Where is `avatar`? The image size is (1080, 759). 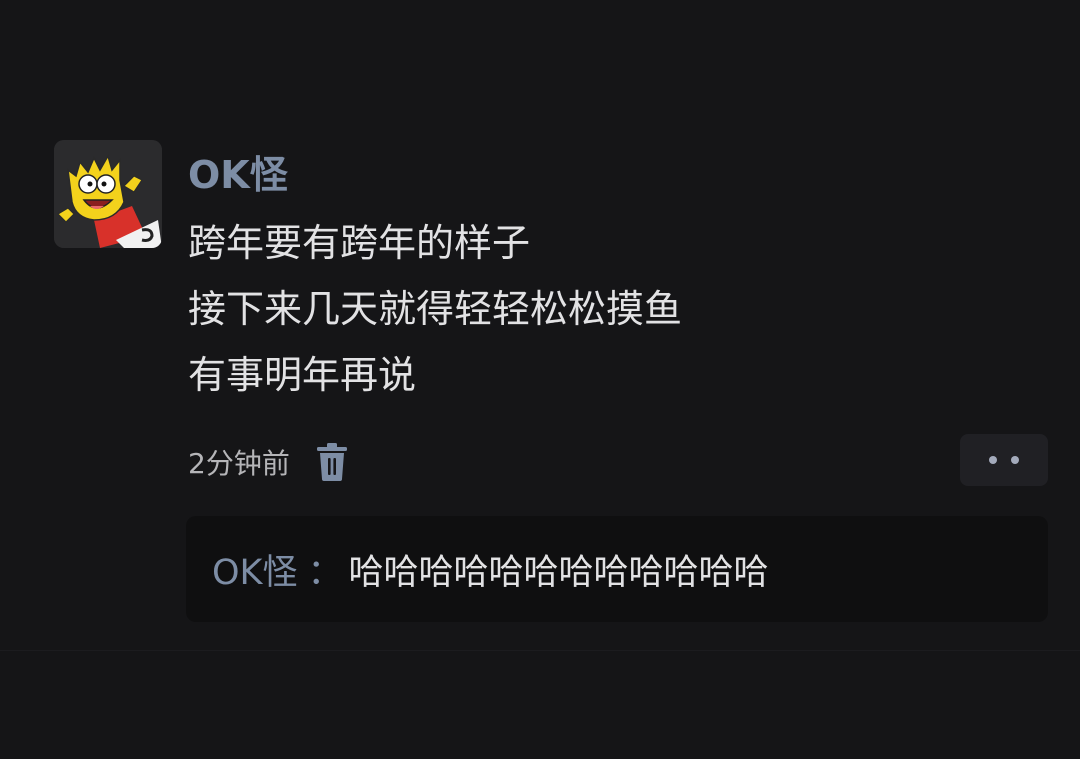
avatar is located at coordinates (108, 194).